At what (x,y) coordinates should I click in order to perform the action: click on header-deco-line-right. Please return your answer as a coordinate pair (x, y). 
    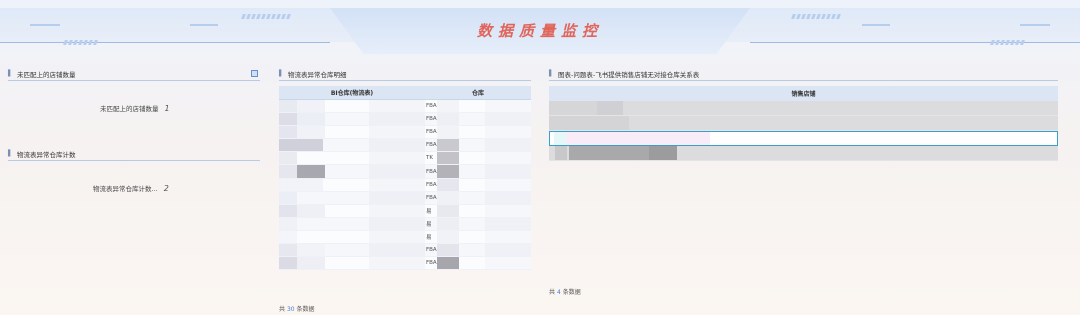
    Looking at the image, I should click on (915, 42).